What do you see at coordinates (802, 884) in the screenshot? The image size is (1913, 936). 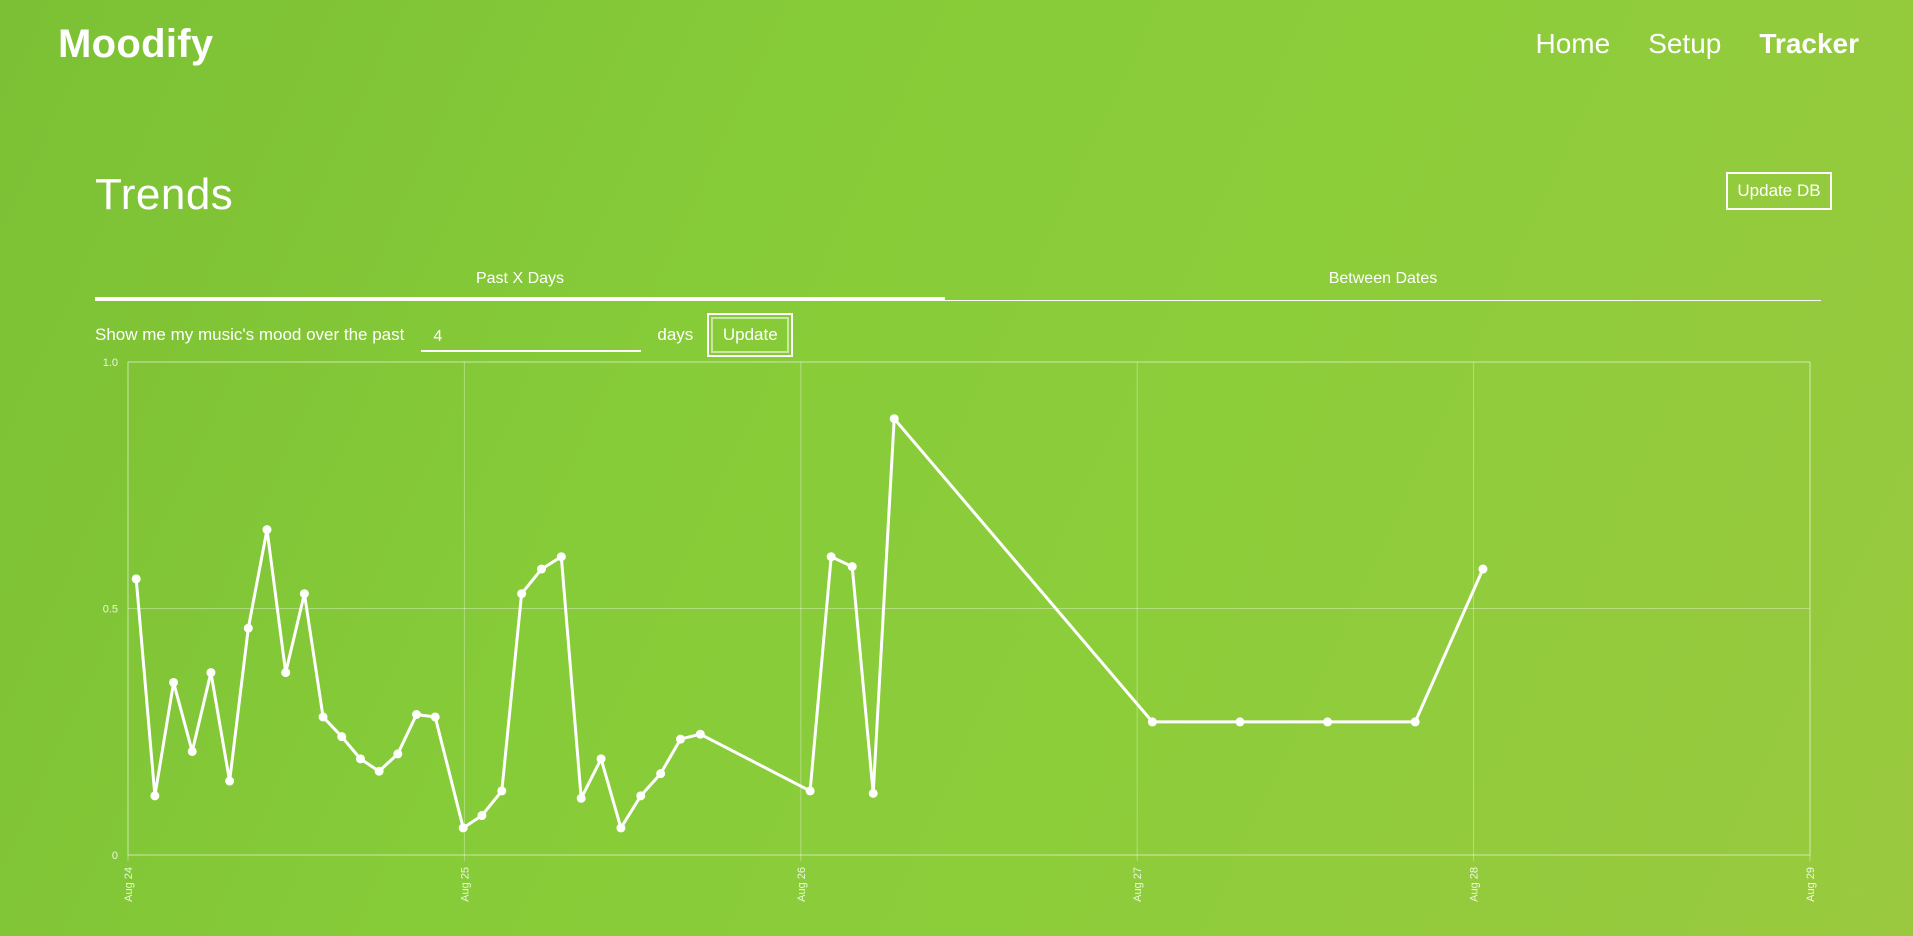 I see `x-tick-label: Aug 26` at bounding box center [802, 884].